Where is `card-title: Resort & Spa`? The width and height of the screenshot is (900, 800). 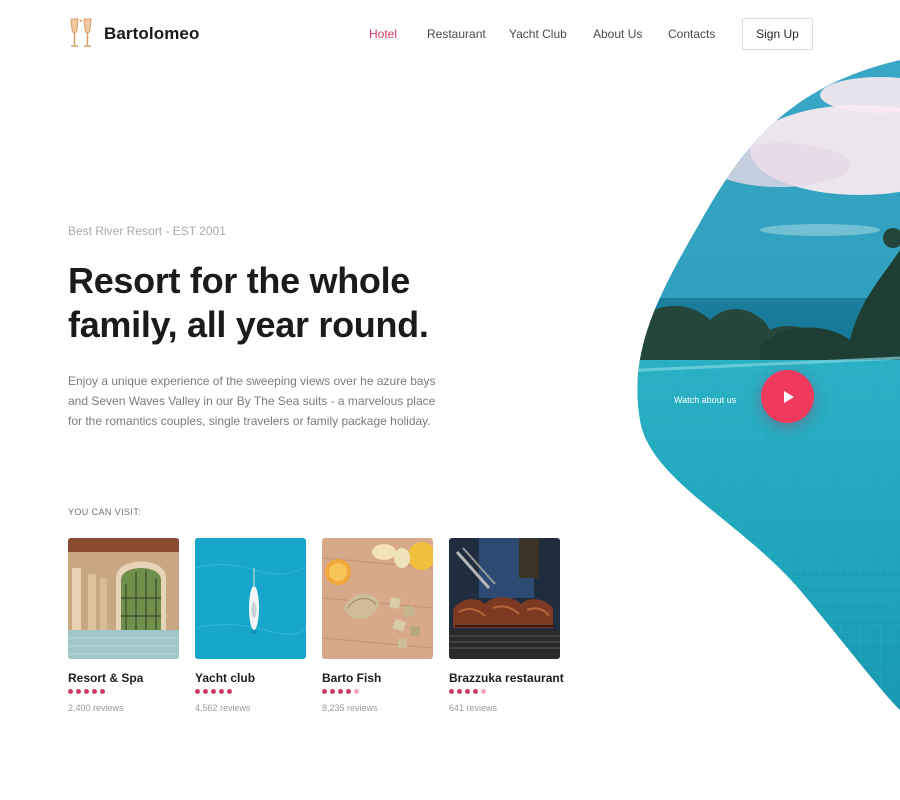
card-title: Resort & Spa is located at coordinates (106, 678).